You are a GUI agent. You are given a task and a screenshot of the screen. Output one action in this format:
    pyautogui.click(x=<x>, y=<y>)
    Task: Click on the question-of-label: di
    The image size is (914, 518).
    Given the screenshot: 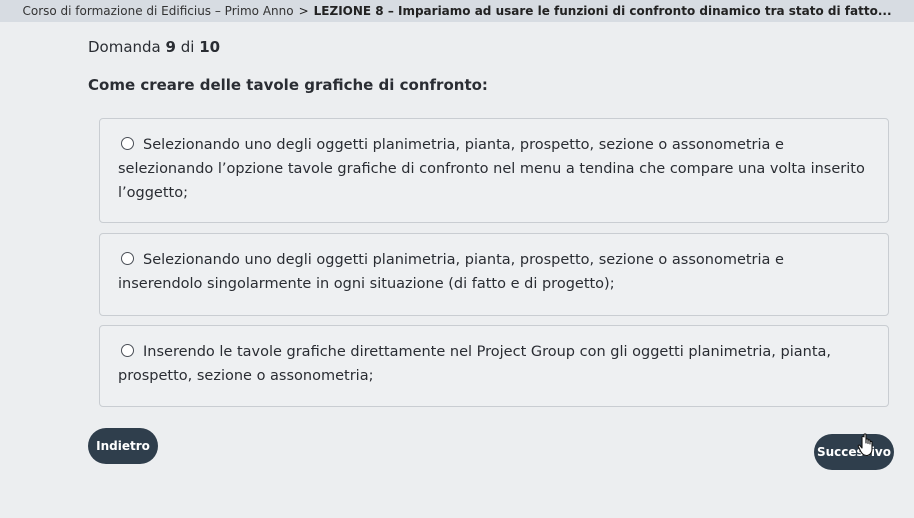 What is the action you would take?
    pyautogui.click(x=187, y=47)
    